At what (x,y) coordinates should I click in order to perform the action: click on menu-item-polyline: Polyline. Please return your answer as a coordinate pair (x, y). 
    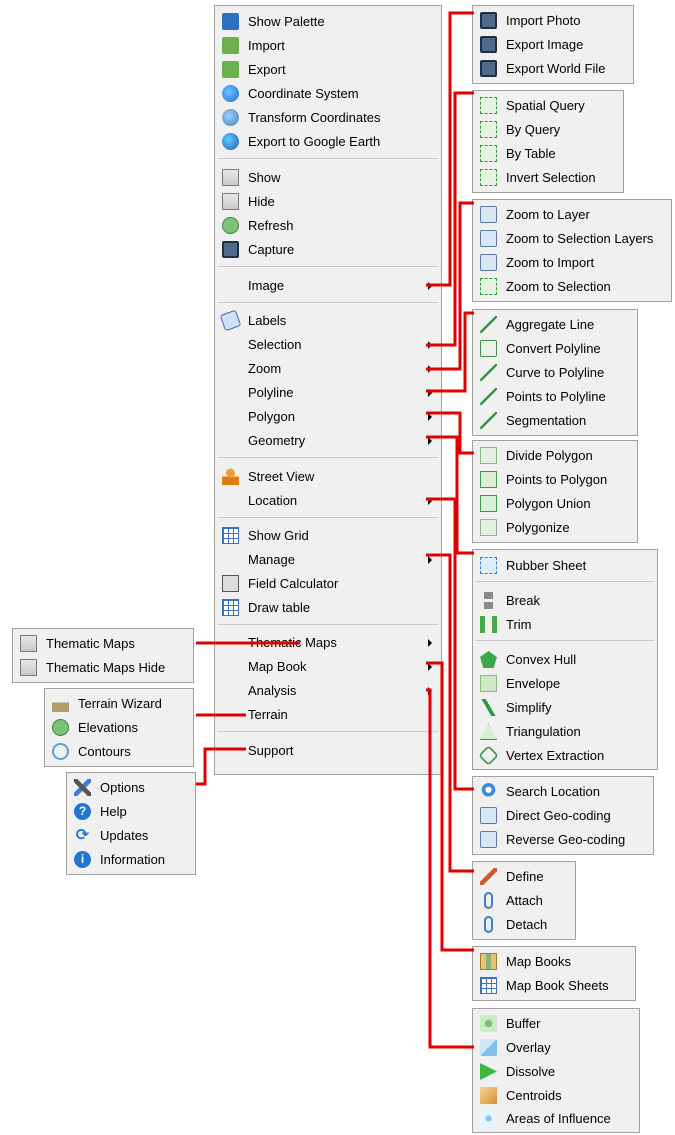
    Looking at the image, I should click on (328, 393).